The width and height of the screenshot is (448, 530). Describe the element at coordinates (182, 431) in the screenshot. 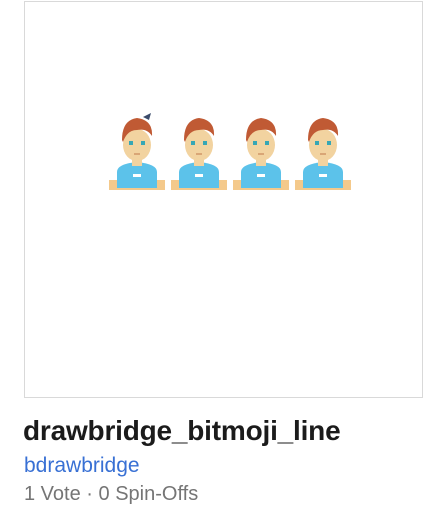

I see `project-title: drawbridge_bitmoji_line` at that location.